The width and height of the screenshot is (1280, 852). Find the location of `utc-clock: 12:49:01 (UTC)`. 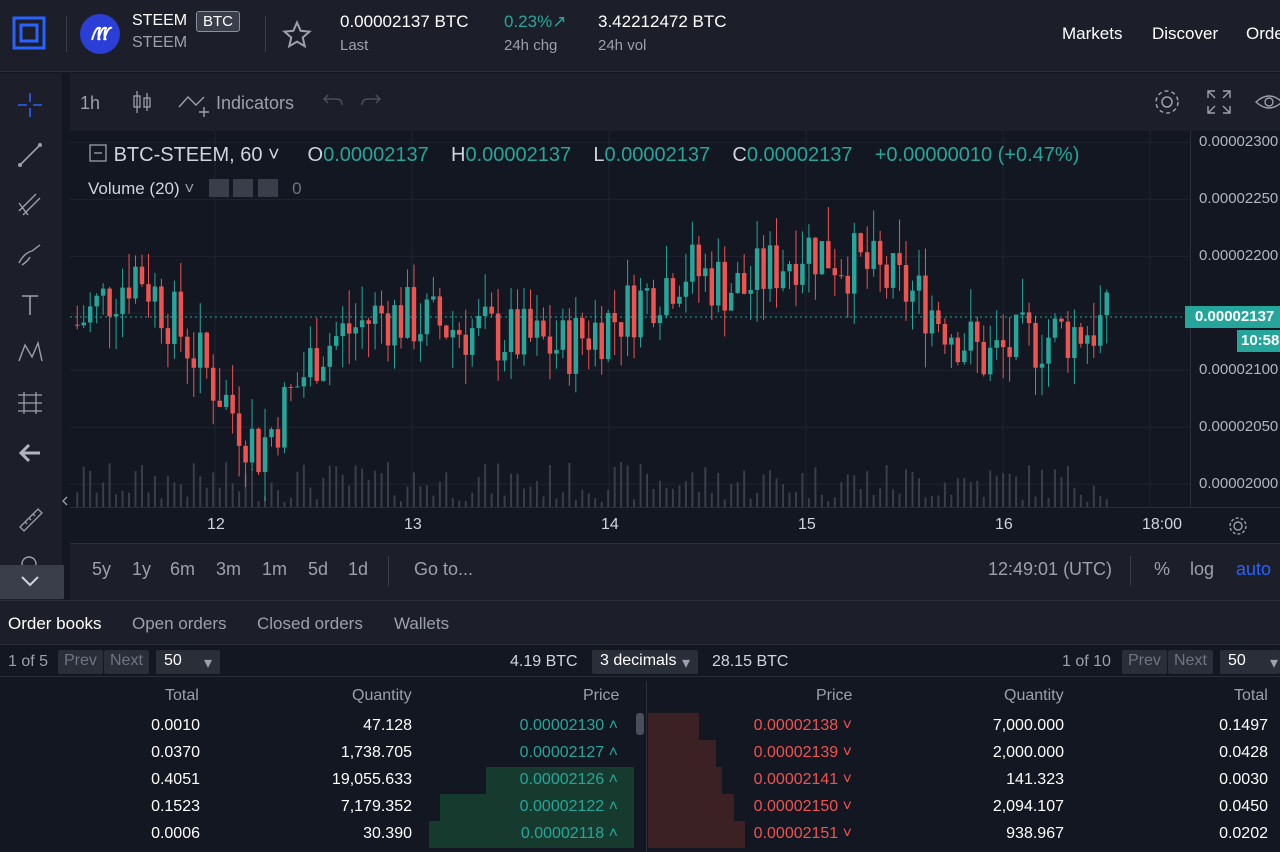

utc-clock: 12:49:01 (UTC) is located at coordinates (1050, 569).